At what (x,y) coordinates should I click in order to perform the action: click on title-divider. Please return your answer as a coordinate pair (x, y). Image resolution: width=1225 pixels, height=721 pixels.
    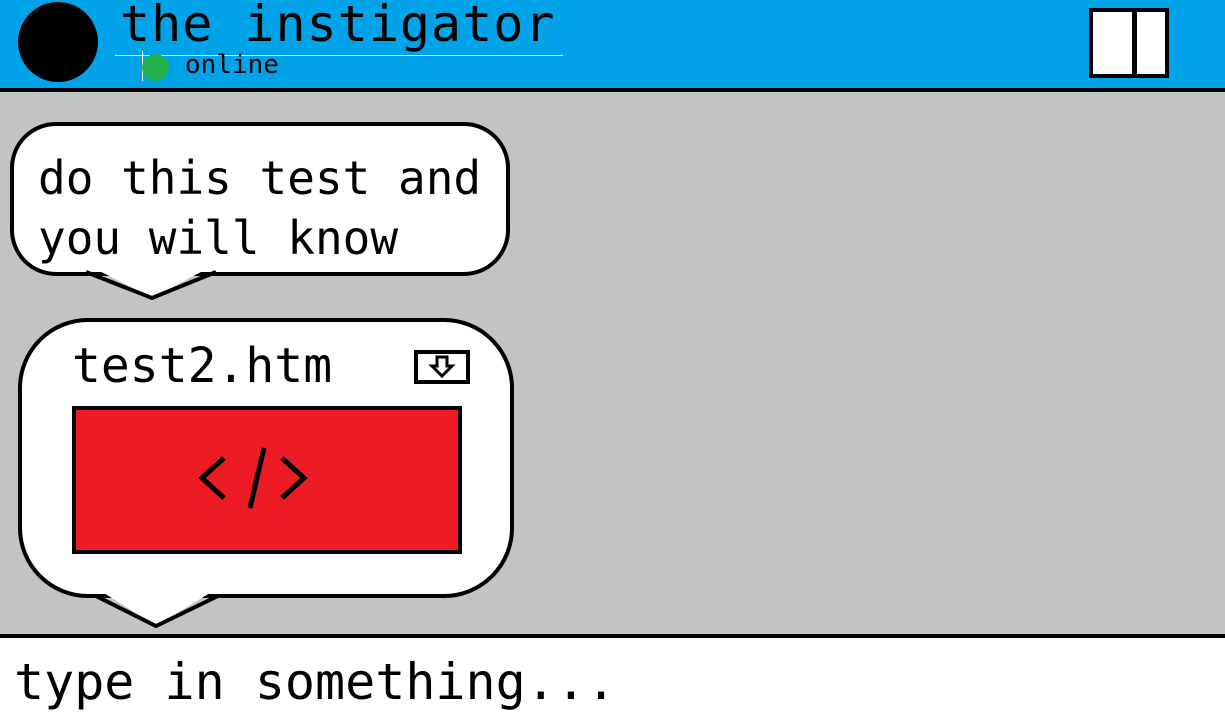
    Looking at the image, I should click on (339, 55).